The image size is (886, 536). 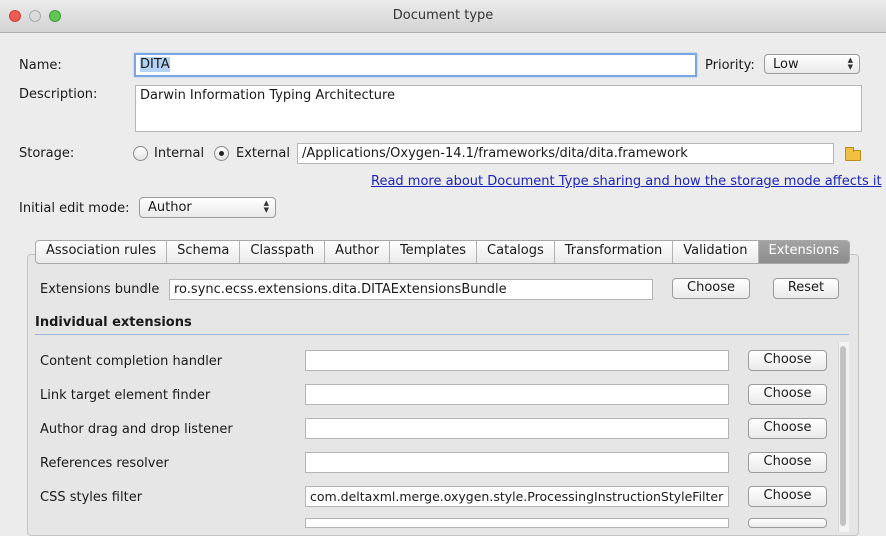 What do you see at coordinates (843, 436) in the screenshot?
I see `scrollbar-thumb` at bounding box center [843, 436].